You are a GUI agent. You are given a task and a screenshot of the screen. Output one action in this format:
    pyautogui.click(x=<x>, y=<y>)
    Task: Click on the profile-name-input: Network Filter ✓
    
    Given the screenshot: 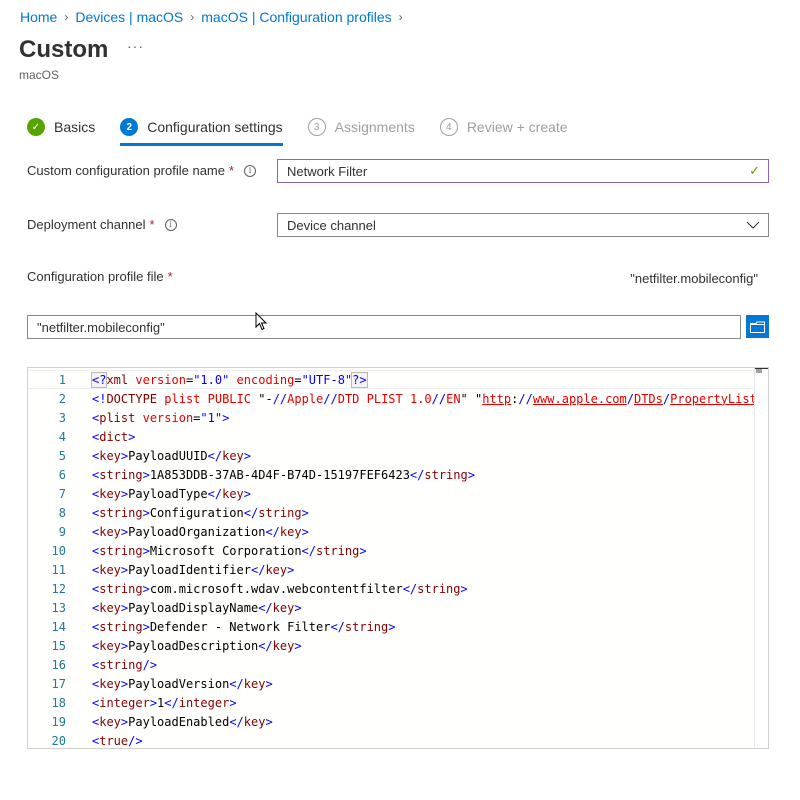 What is the action you would take?
    pyautogui.click(x=523, y=171)
    